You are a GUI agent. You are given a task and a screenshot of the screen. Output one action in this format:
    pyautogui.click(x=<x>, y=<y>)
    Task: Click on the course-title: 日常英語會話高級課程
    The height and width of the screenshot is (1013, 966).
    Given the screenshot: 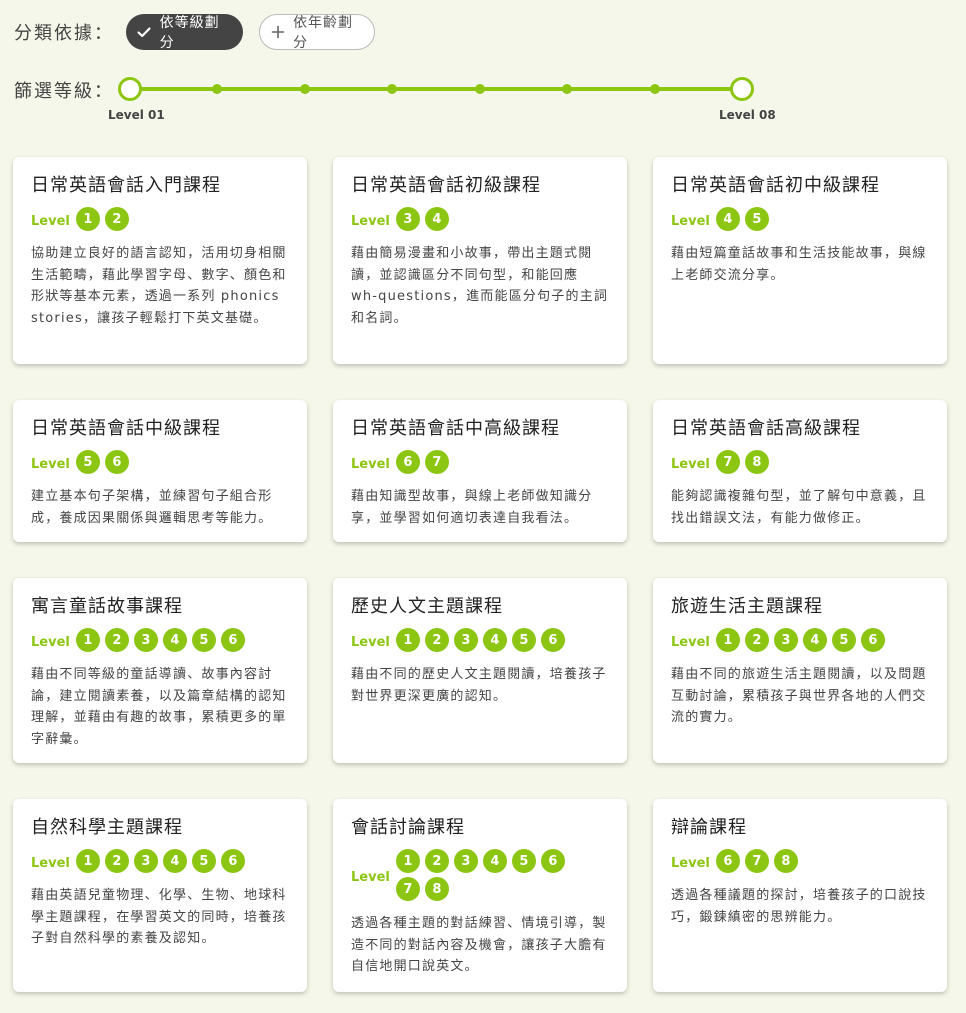 What is the action you would take?
    pyautogui.click(x=766, y=428)
    